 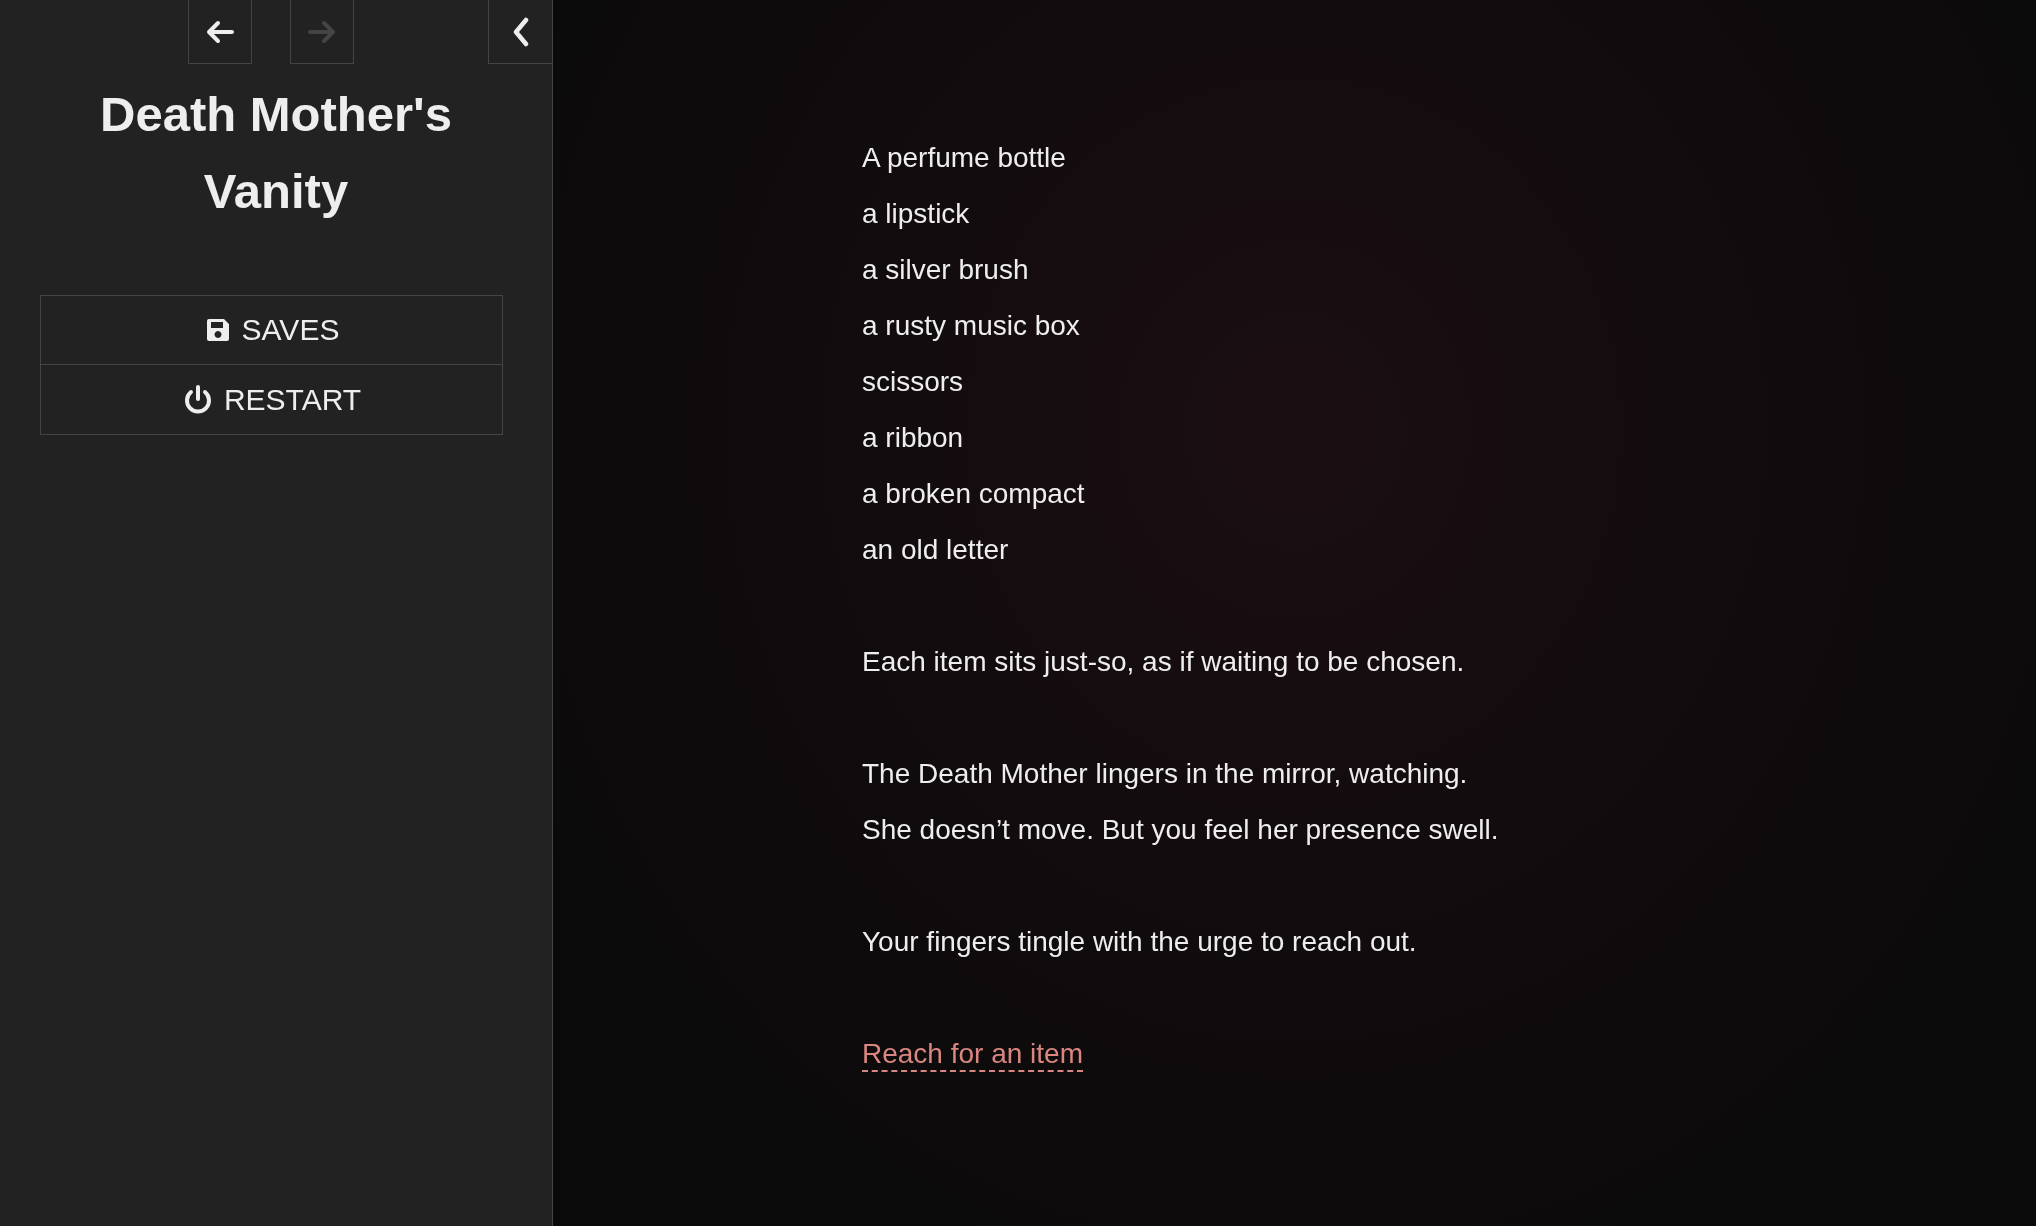 I want to click on reach-link: Reach for an item, so click(x=972, y=1055).